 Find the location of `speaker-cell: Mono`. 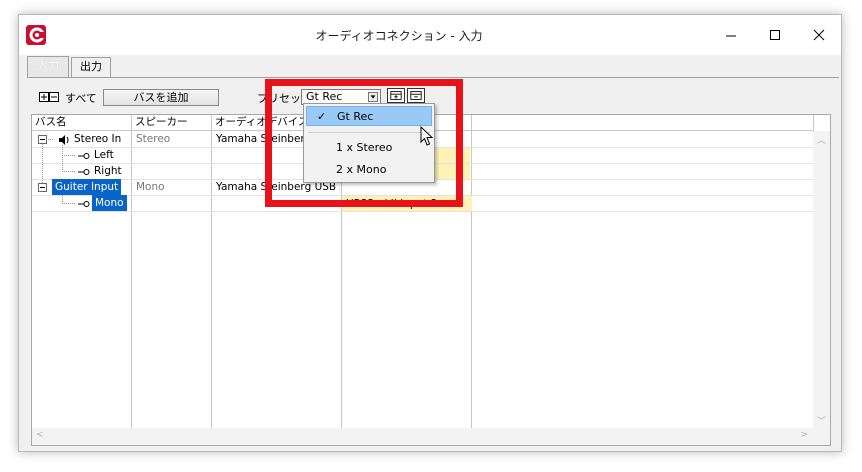

speaker-cell: Mono is located at coordinates (150, 187).